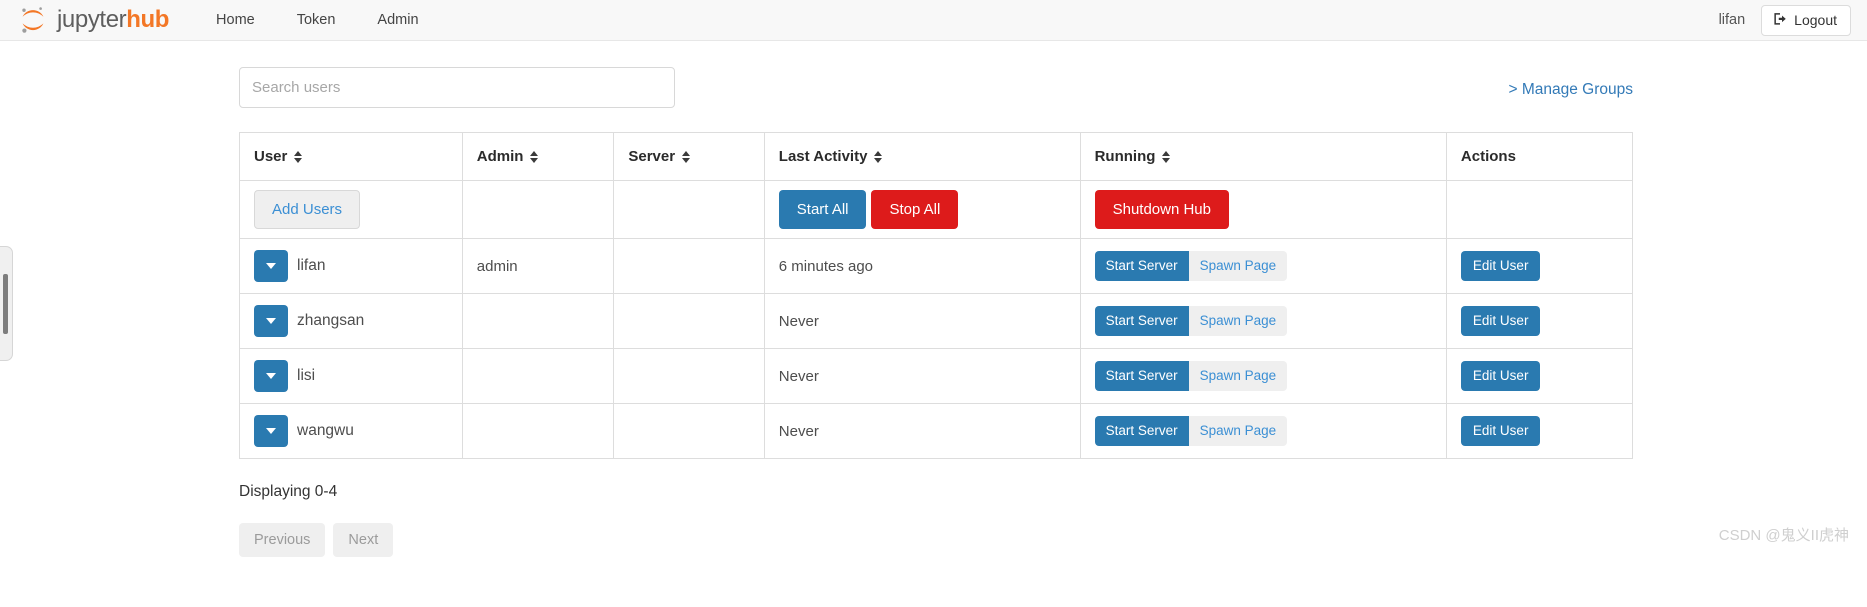 This screenshot has width=1867, height=607. I want to click on user-name: lisi, so click(306, 375).